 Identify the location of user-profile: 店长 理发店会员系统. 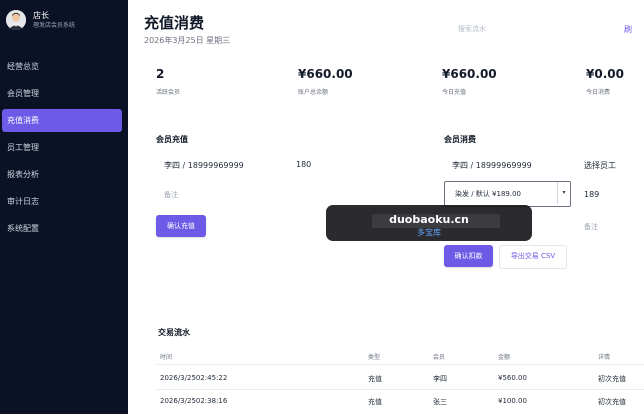
(40, 20).